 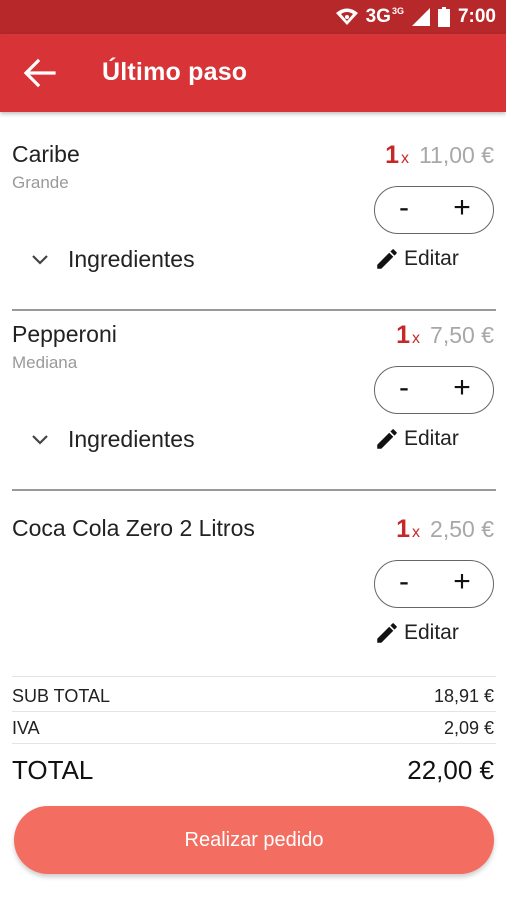 I want to click on iva-value: 2,09 €, so click(x=468, y=728).